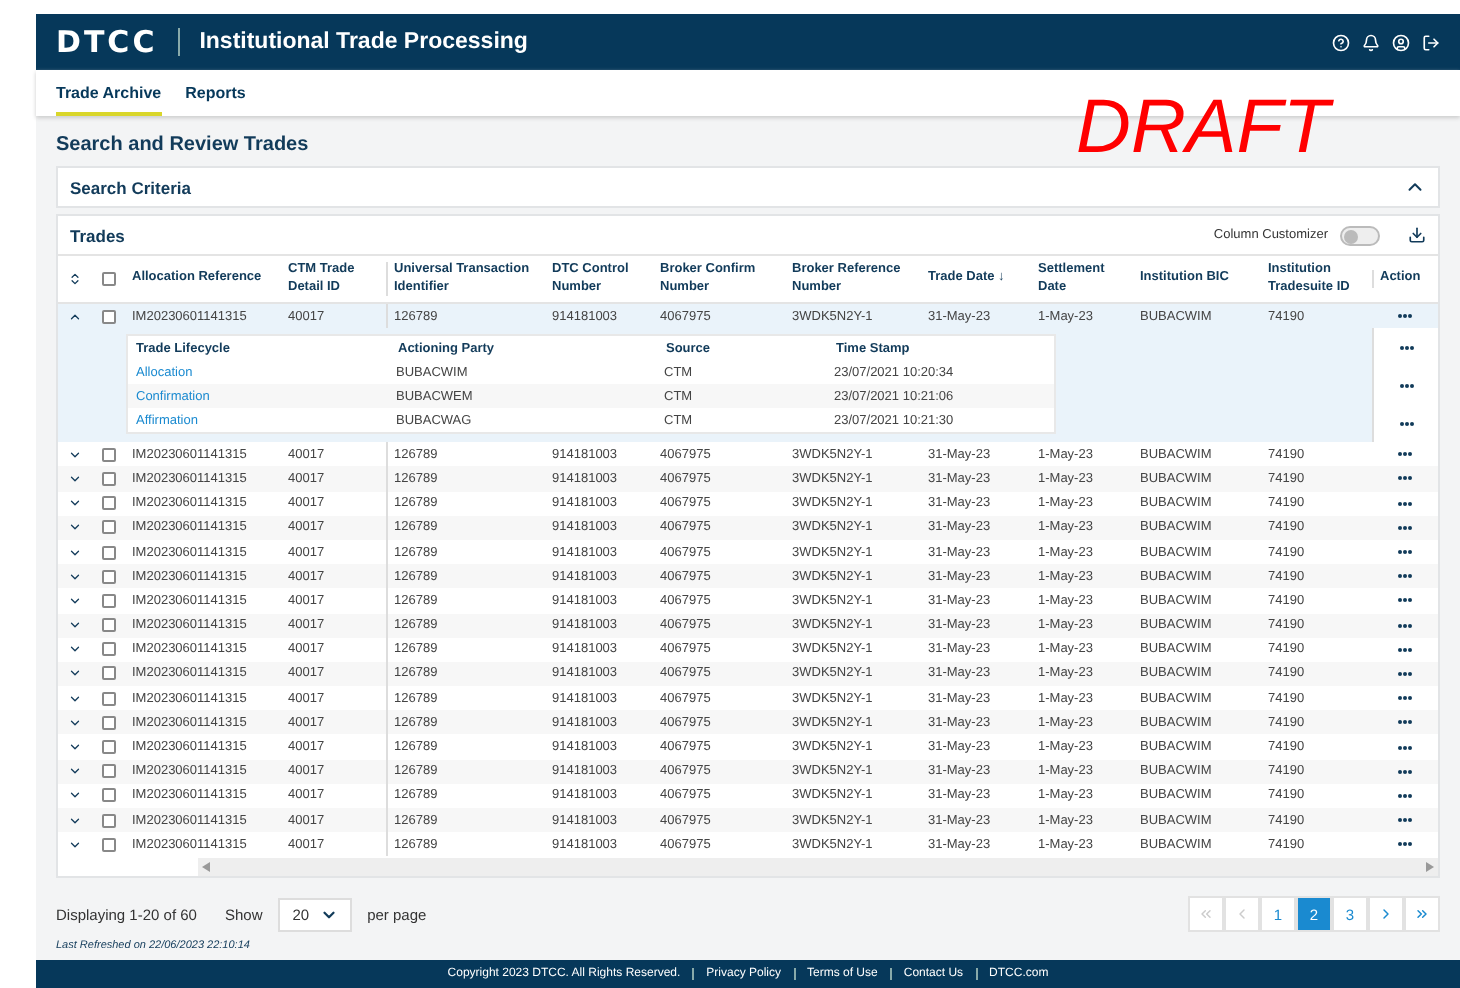 The image size is (1460, 988). What do you see at coordinates (182, 146) in the screenshot?
I see `page-title: Search and Review Trades` at bounding box center [182, 146].